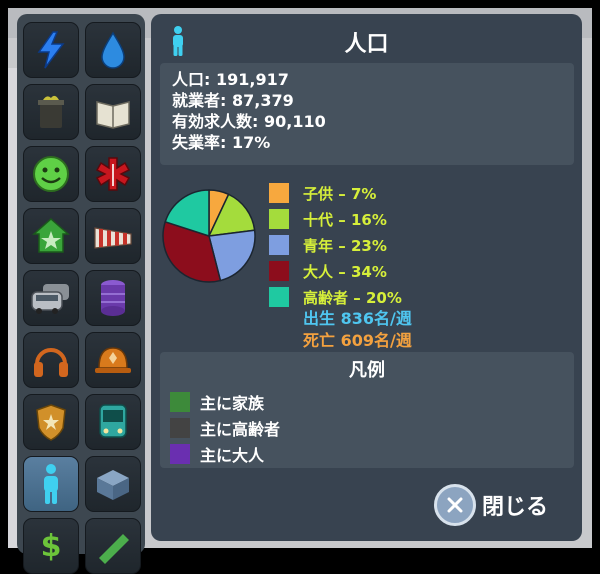 The width and height of the screenshot is (600, 574). Describe the element at coordinates (249, 121) in the screenshot. I see `job-seekers-stat: 有効求人数: 90,110` at that location.